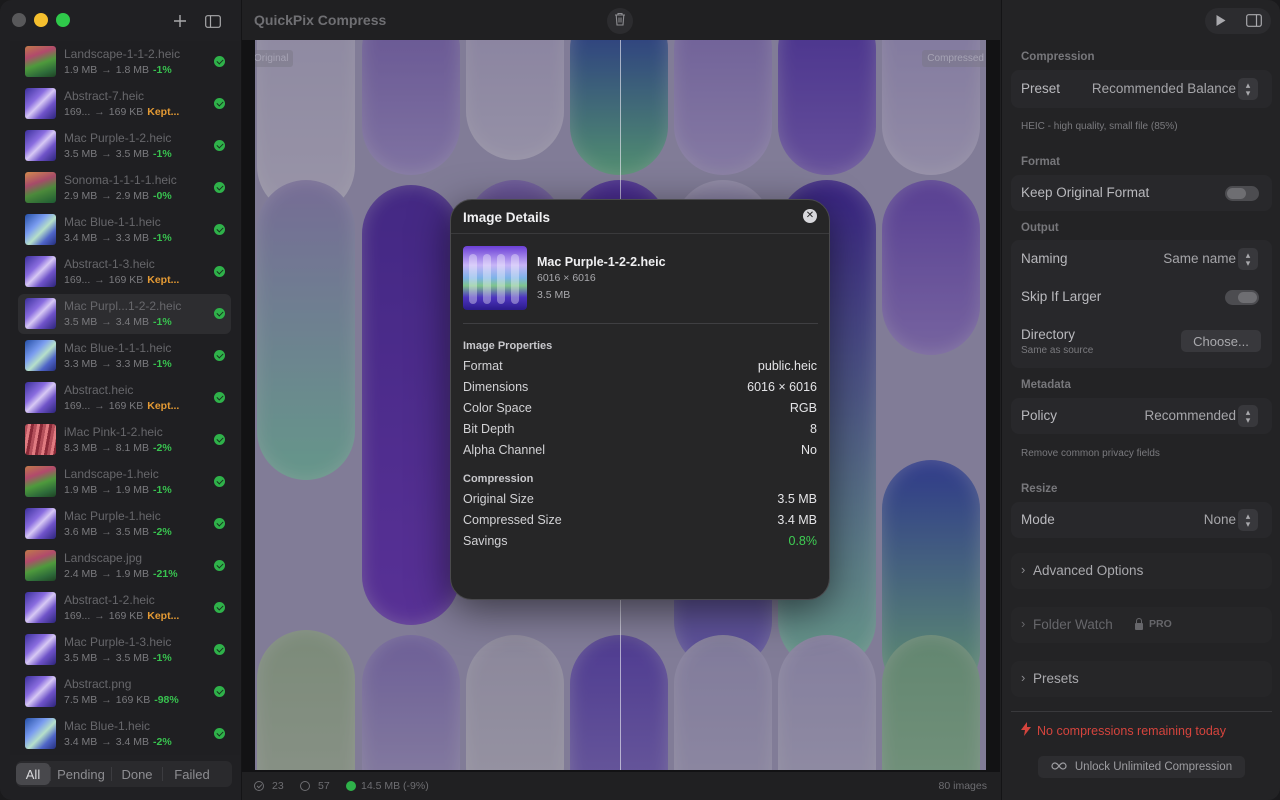  What do you see at coordinates (123, 306) in the screenshot?
I see `file-name: Mac Purpl...1-2-2.heic` at bounding box center [123, 306].